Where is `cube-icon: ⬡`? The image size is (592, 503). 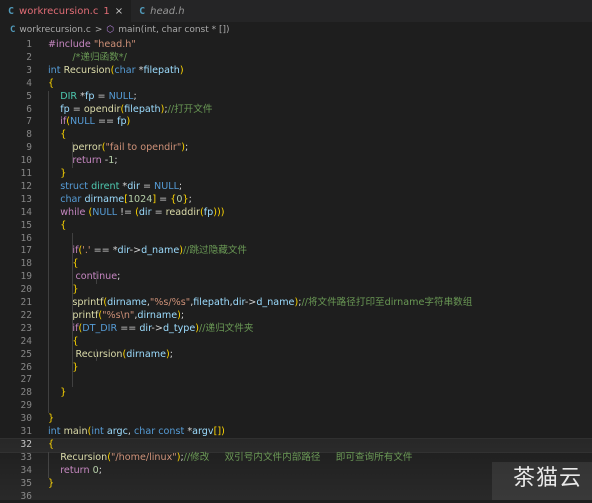
cube-icon: ⬡ is located at coordinates (110, 30).